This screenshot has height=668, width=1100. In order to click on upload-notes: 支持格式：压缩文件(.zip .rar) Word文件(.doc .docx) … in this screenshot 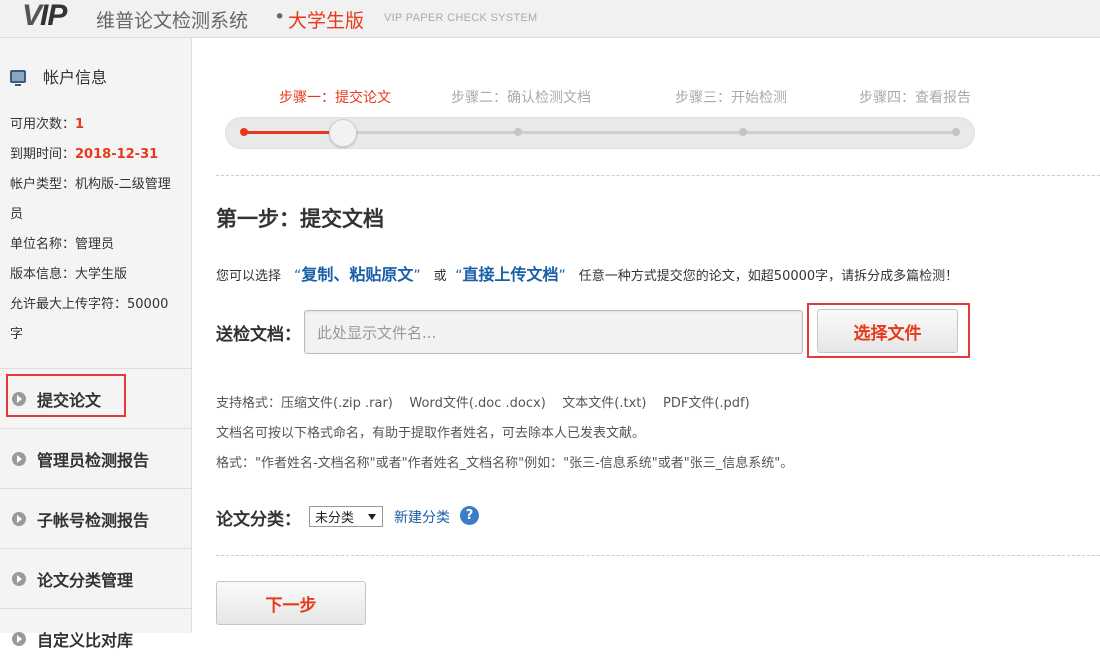, I will do `click(504, 434)`.